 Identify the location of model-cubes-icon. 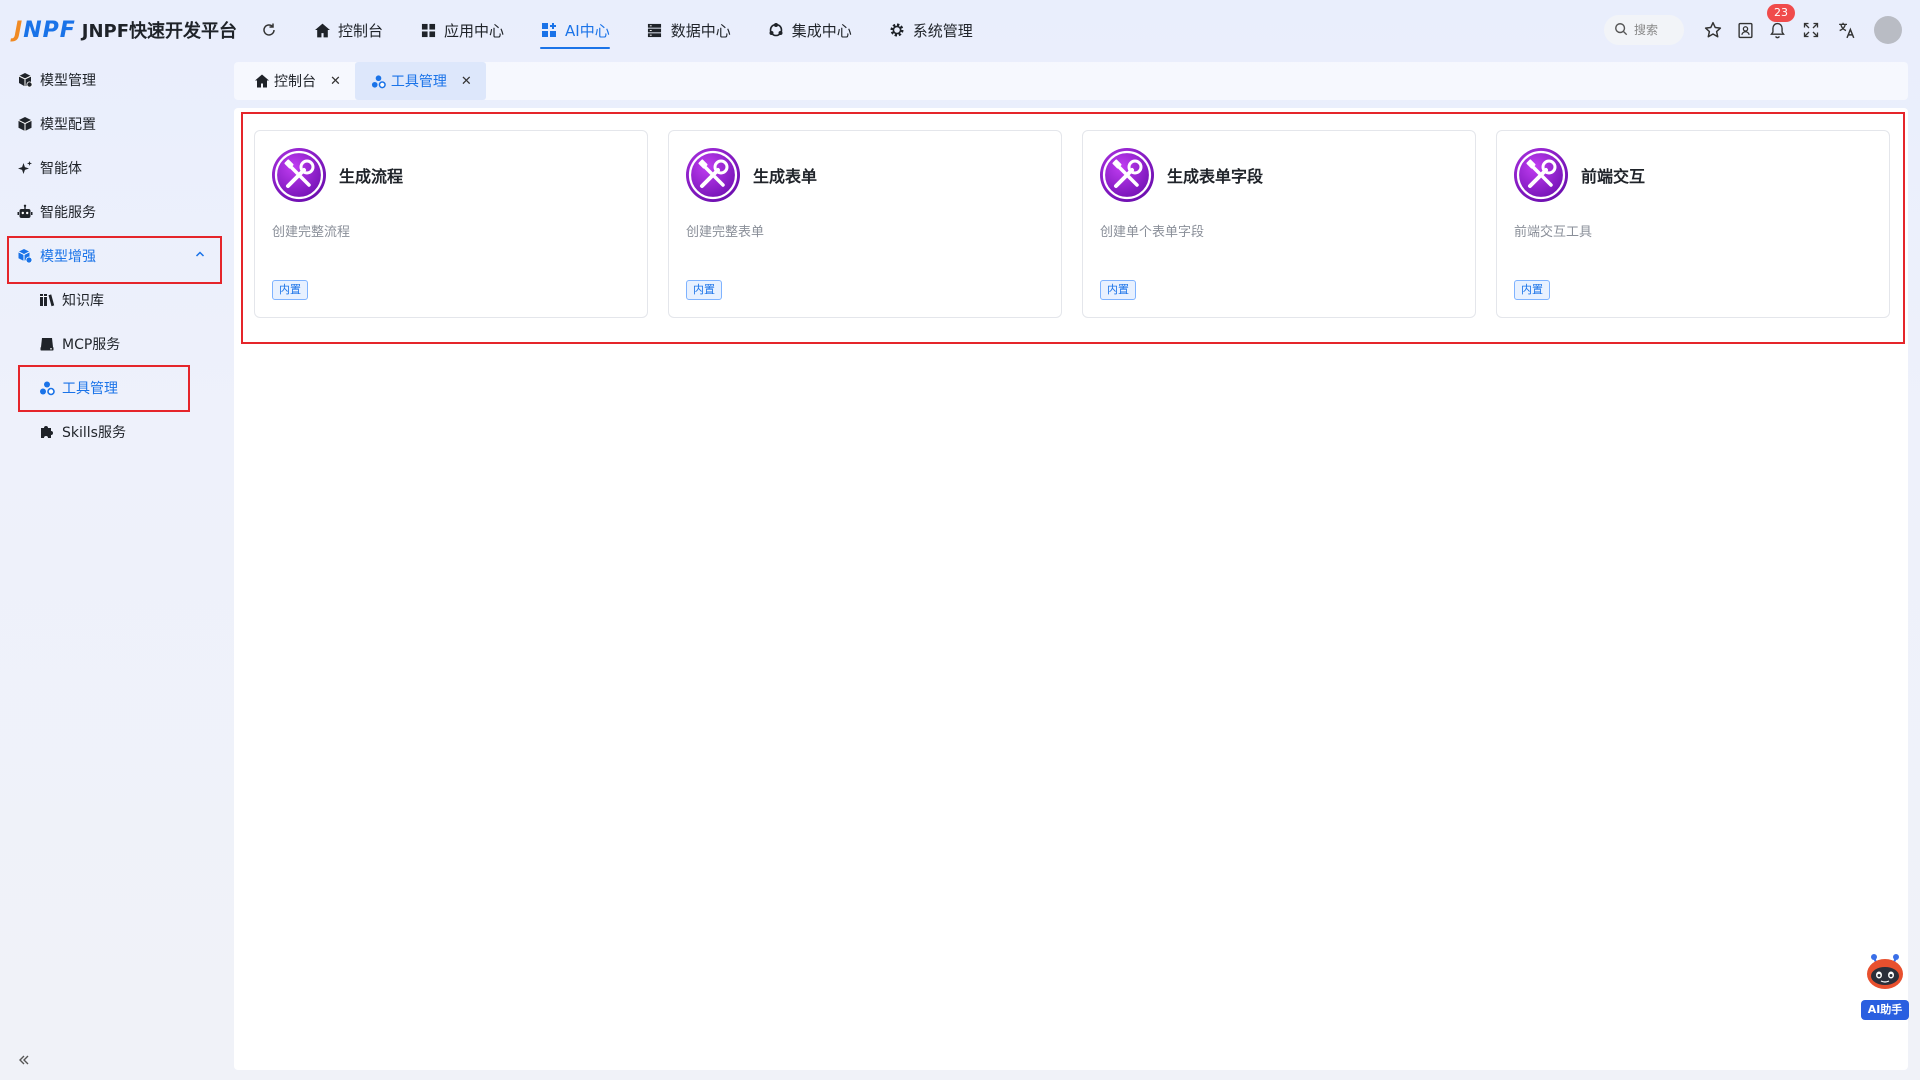
(25, 80).